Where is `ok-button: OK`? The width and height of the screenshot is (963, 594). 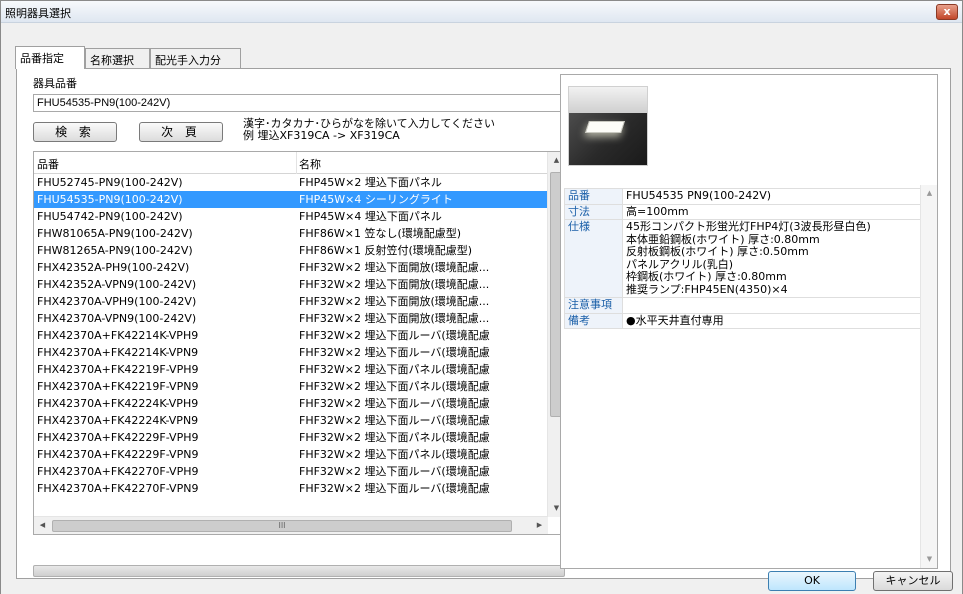
ok-button: OK is located at coordinates (812, 581).